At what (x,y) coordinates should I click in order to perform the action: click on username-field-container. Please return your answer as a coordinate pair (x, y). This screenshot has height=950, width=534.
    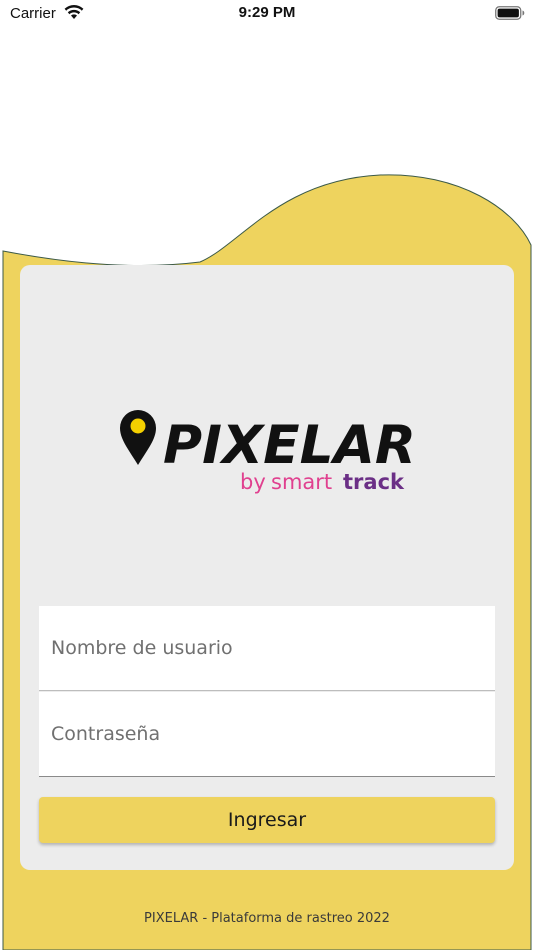
    Looking at the image, I should click on (267, 648).